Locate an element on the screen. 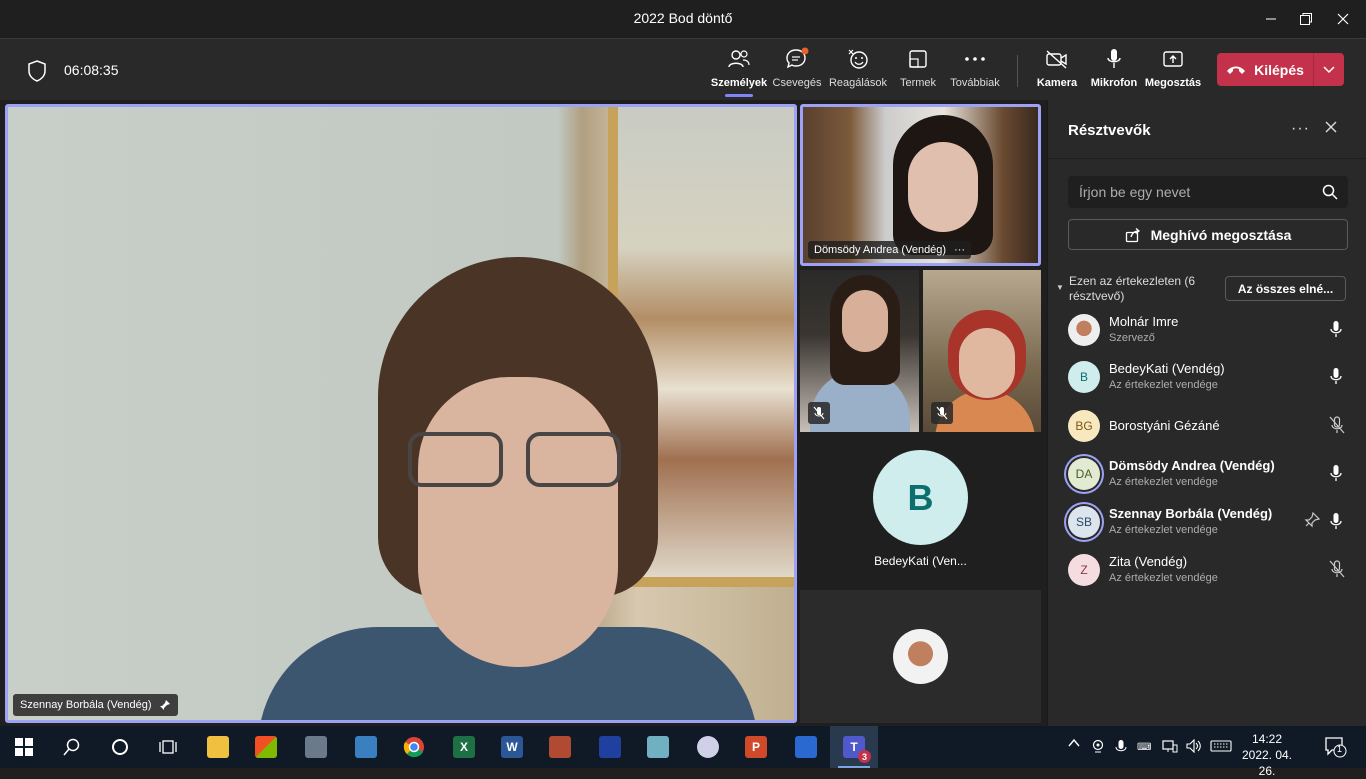 Image resolution: width=1366 pixels, height=779 pixels. close-window-button is located at coordinates (1343, 19).